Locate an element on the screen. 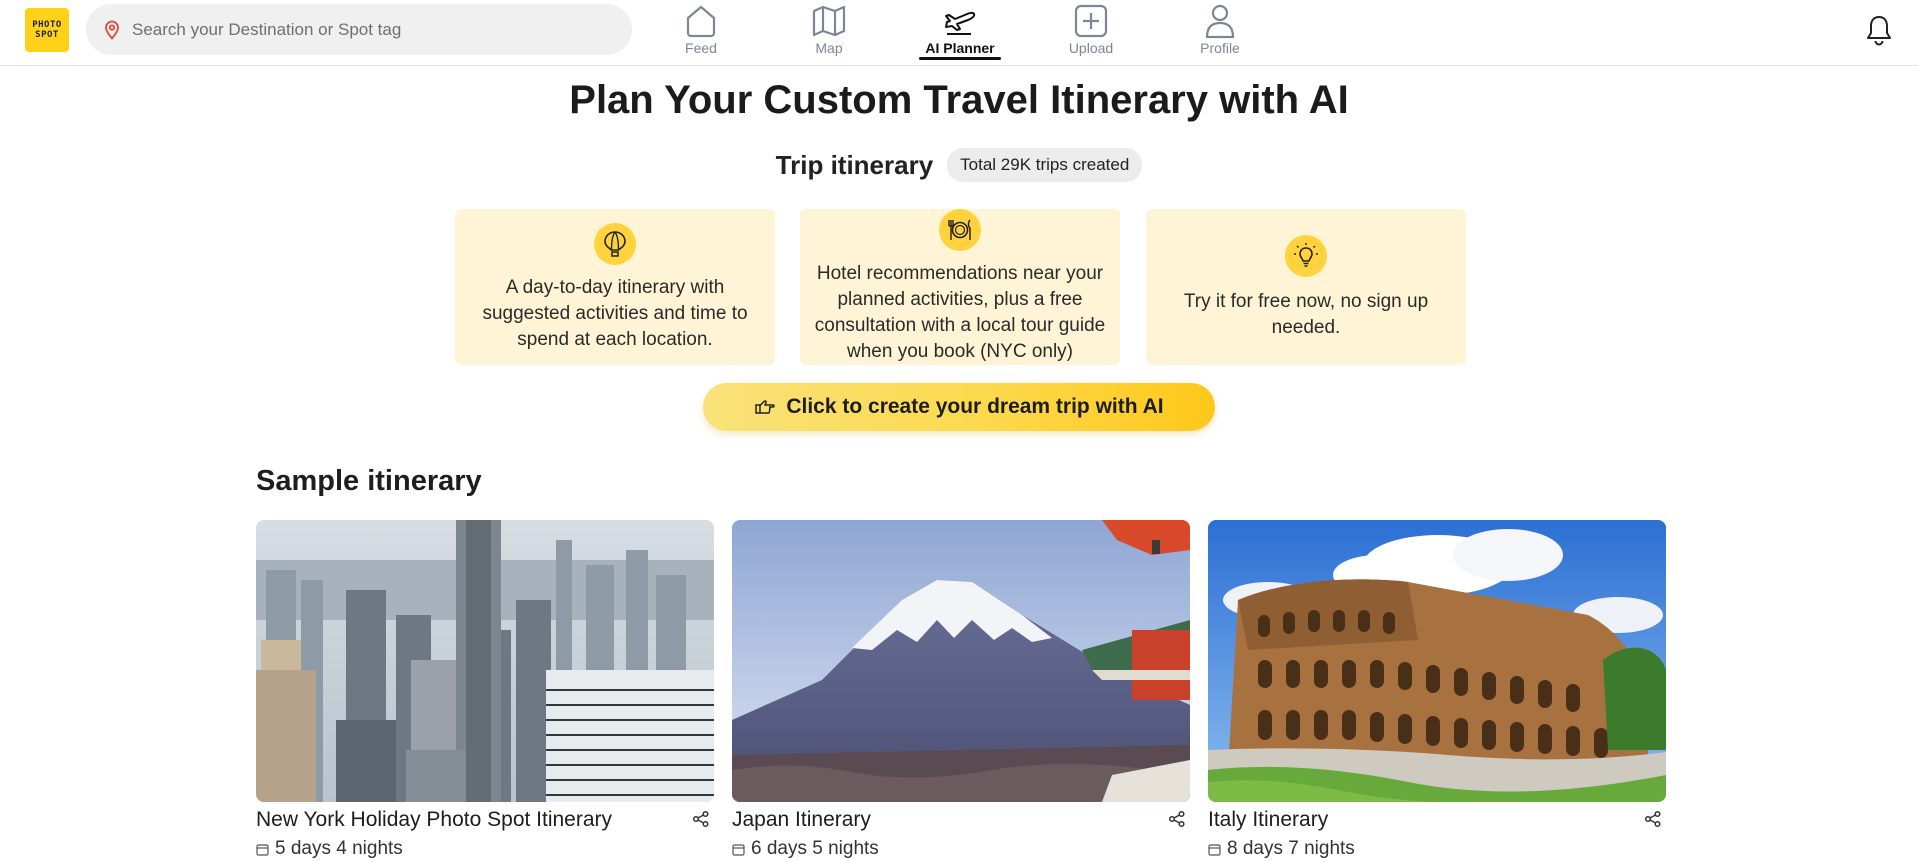  nav-map: Map is located at coordinates (829, 31).